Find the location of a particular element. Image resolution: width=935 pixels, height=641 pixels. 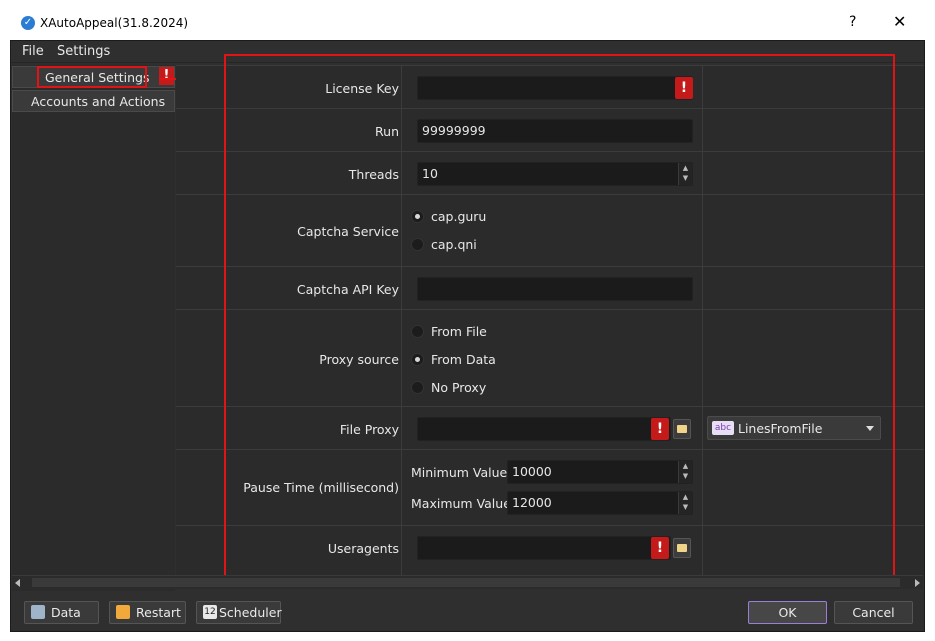

row-file-proxy: File Proxy ! abc LinesFromFile is located at coordinates (550, 427).